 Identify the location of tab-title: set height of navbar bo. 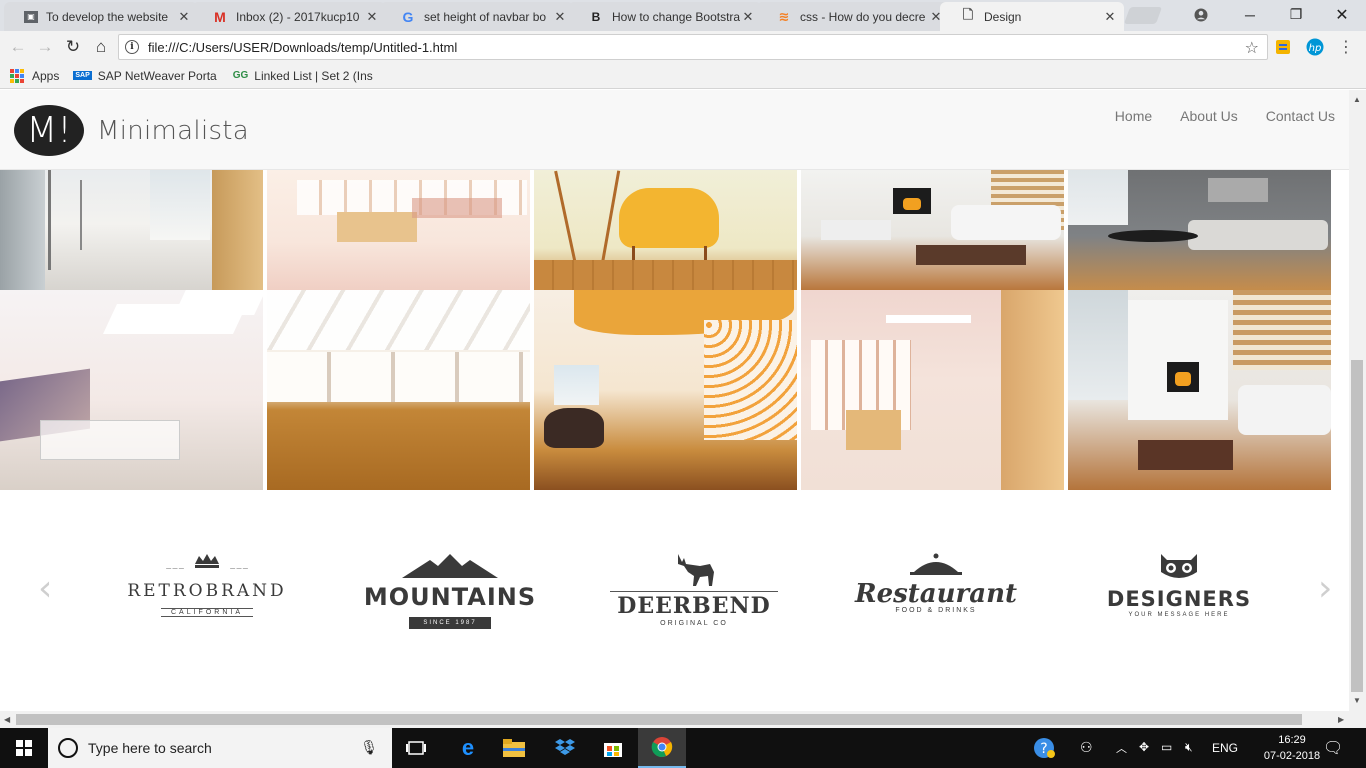
(485, 16).